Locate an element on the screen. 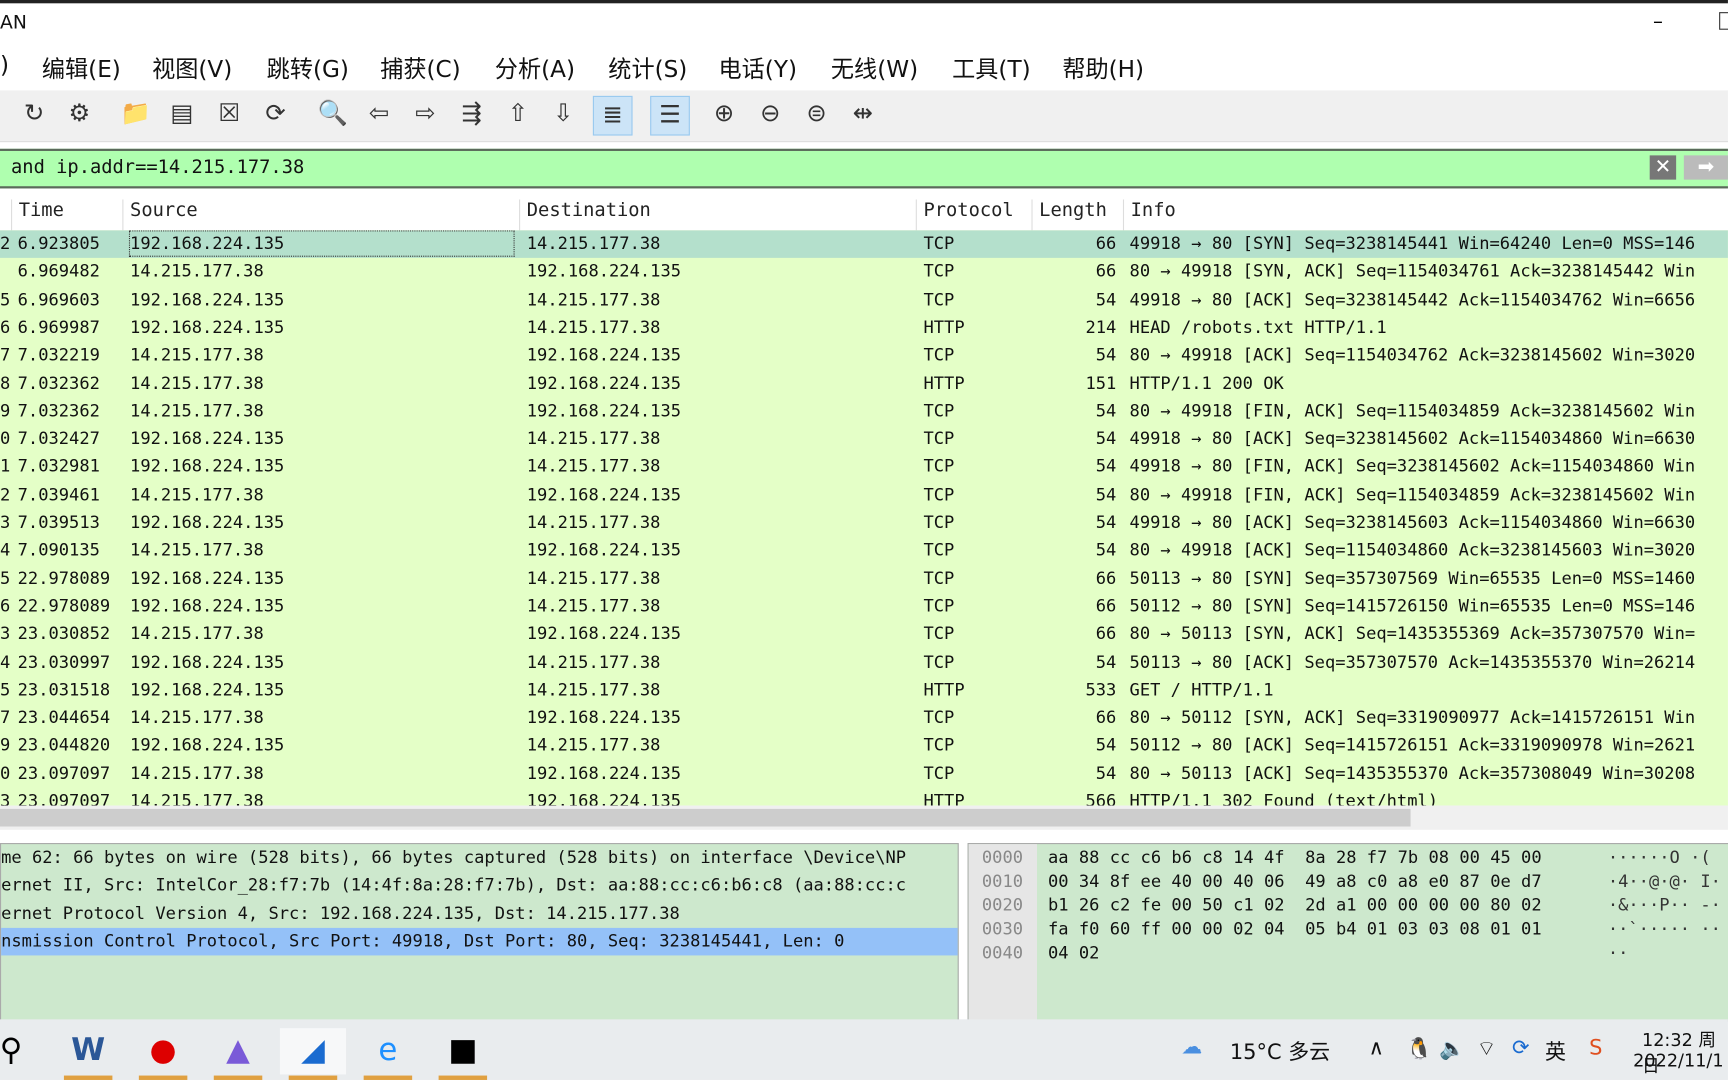 This screenshot has width=1728, height=1080. horizontal-scrollbar is located at coordinates (864, 817).